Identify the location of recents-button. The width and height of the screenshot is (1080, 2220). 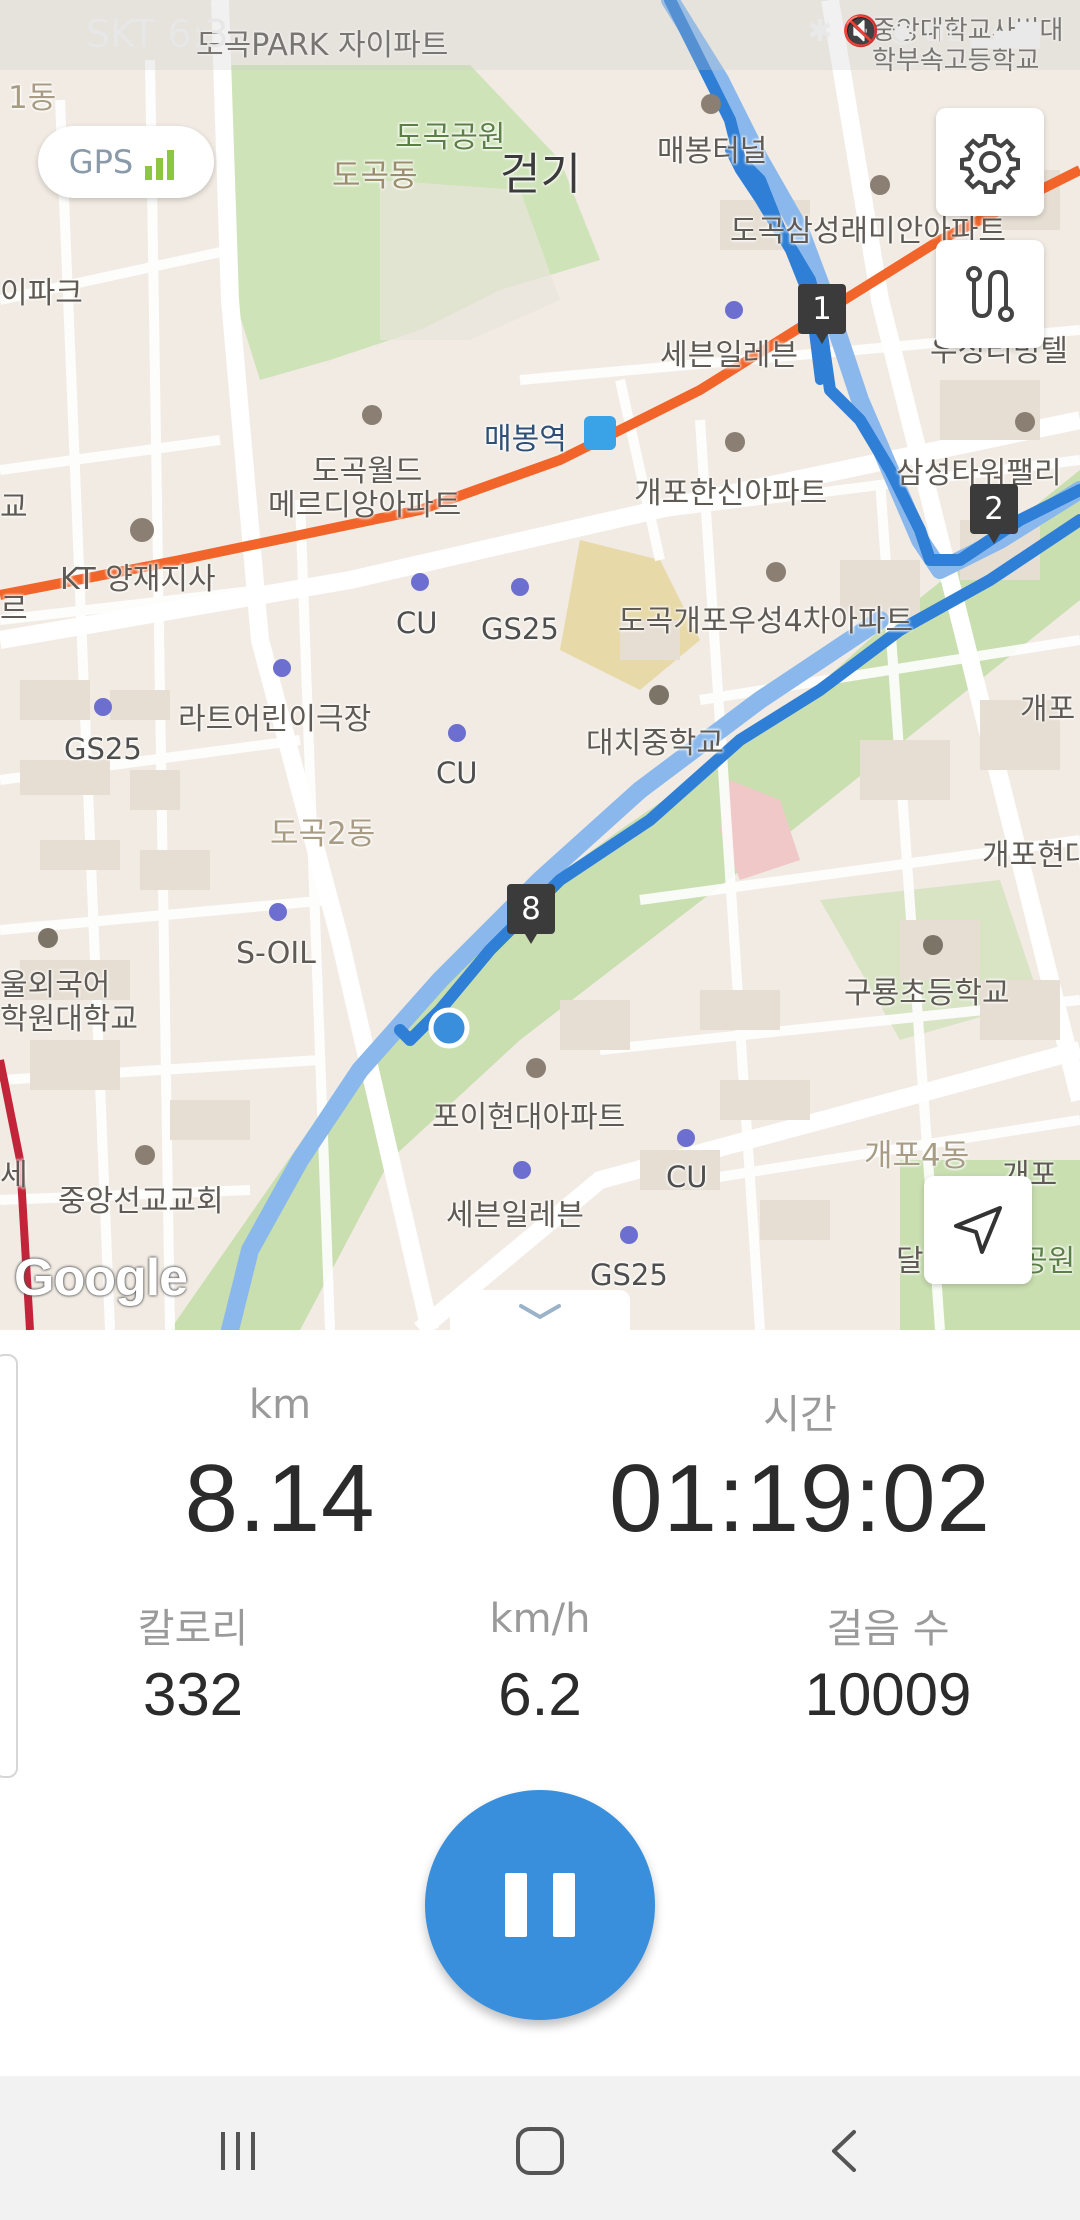
(238, 2151).